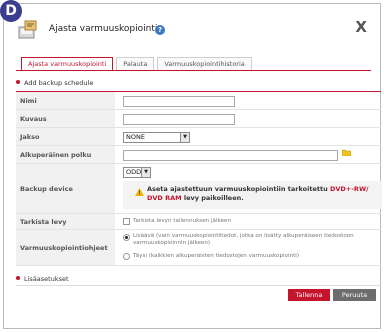 The image size is (384, 332). What do you see at coordinates (46, 279) in the screenshot?
I see `advanced-settings-title: Lisäasetukset` at bounding box center [46, 279].